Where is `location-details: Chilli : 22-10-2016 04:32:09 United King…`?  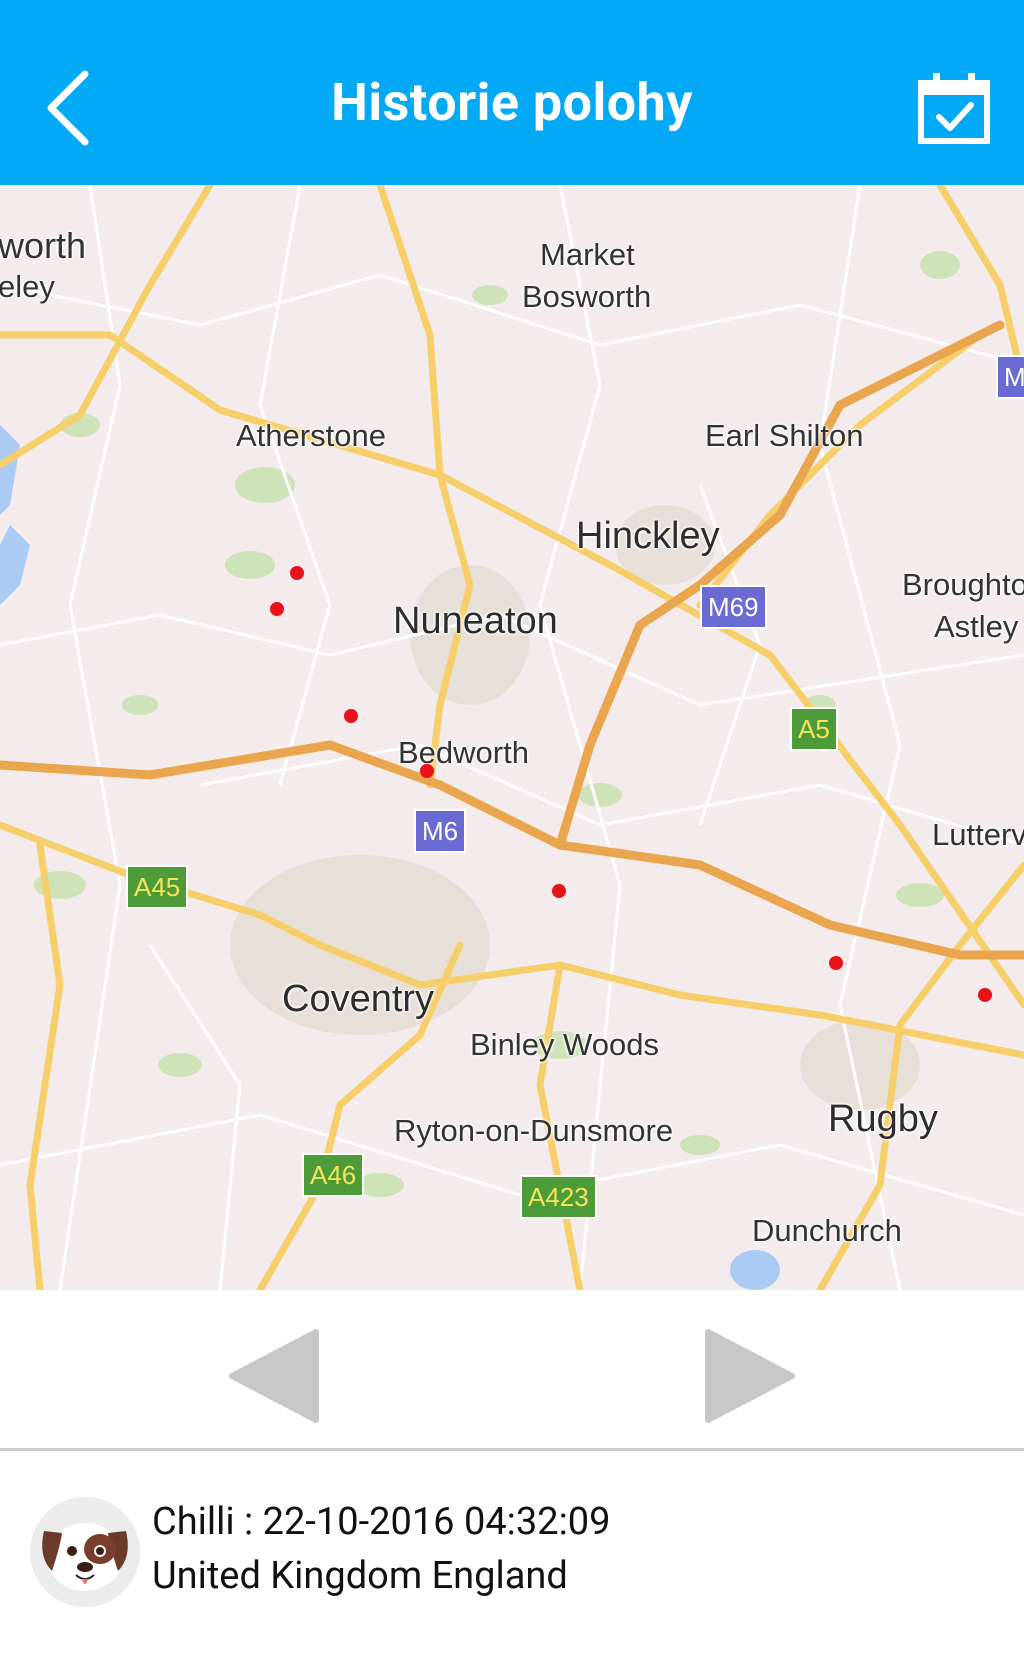 location-details: Chilli : 22-10-2016 04:32:09 United King… is located at coordinates (381, 1549).